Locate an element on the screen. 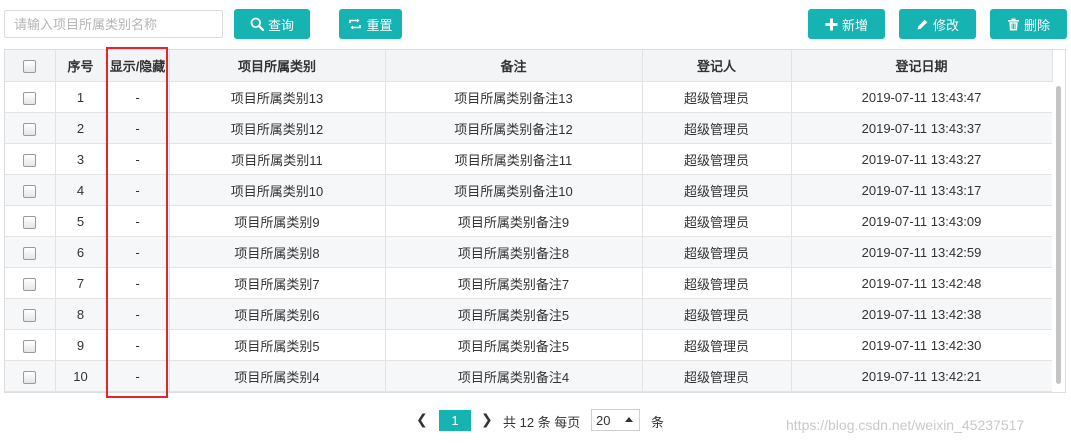 This screenshot has height=443, width=1071. remark-cell: 项目所属类别备注12 is located at coordinates (514, 128).